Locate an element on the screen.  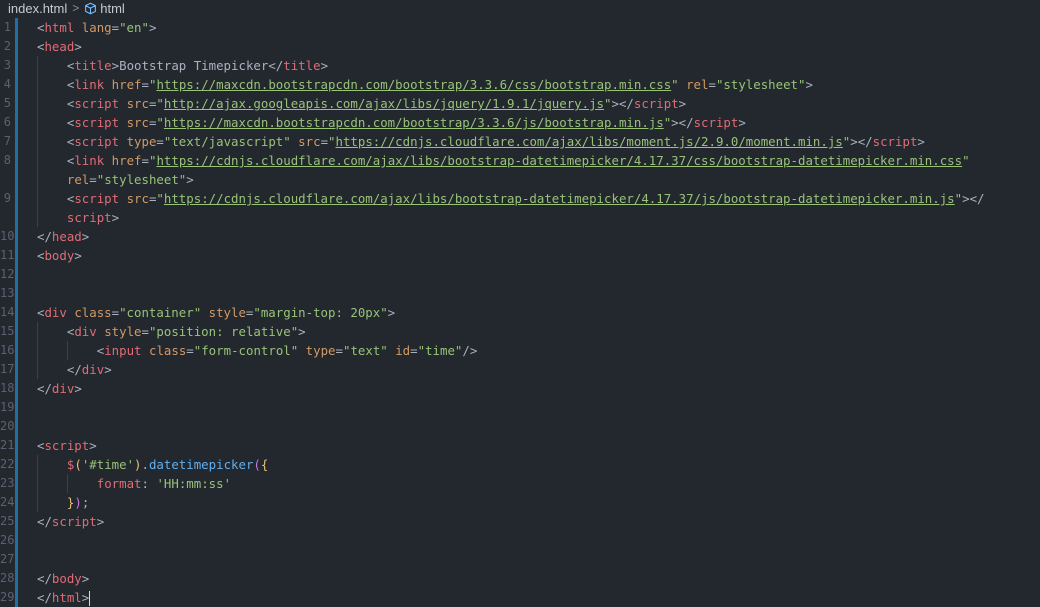
code-text: format: 'HH:mm:ss' is located at coordinates (164, 483).